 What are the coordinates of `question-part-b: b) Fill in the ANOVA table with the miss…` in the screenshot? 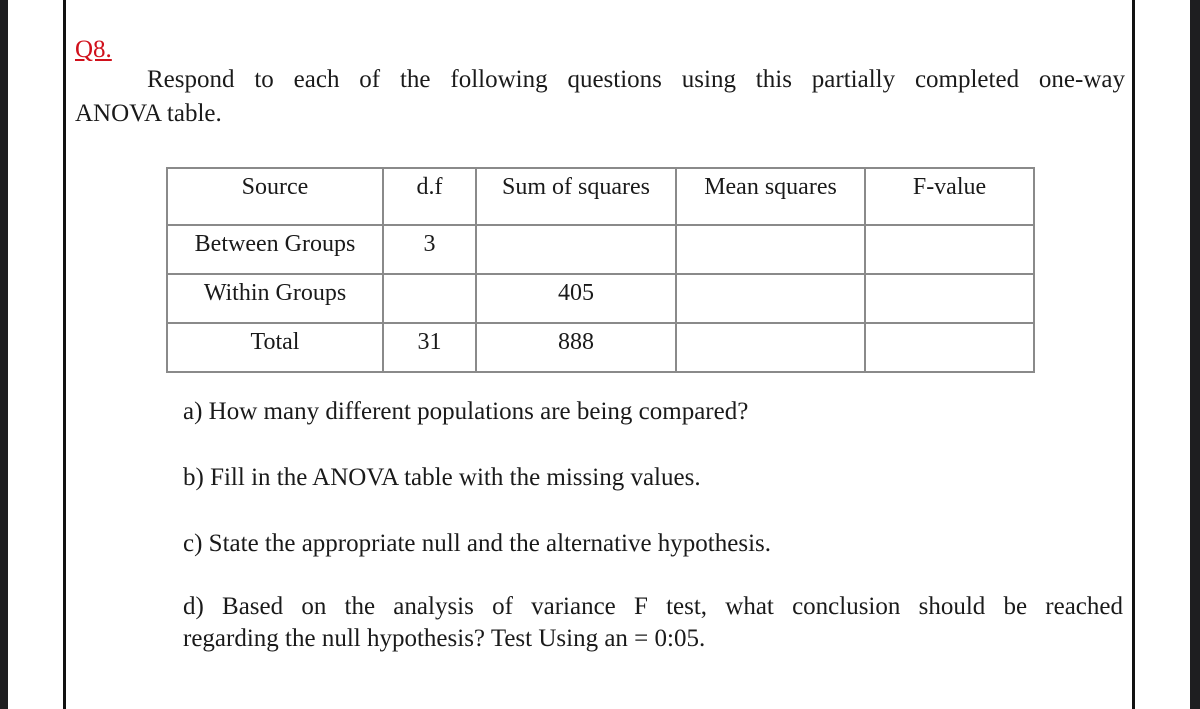 It's located at (442, 477).